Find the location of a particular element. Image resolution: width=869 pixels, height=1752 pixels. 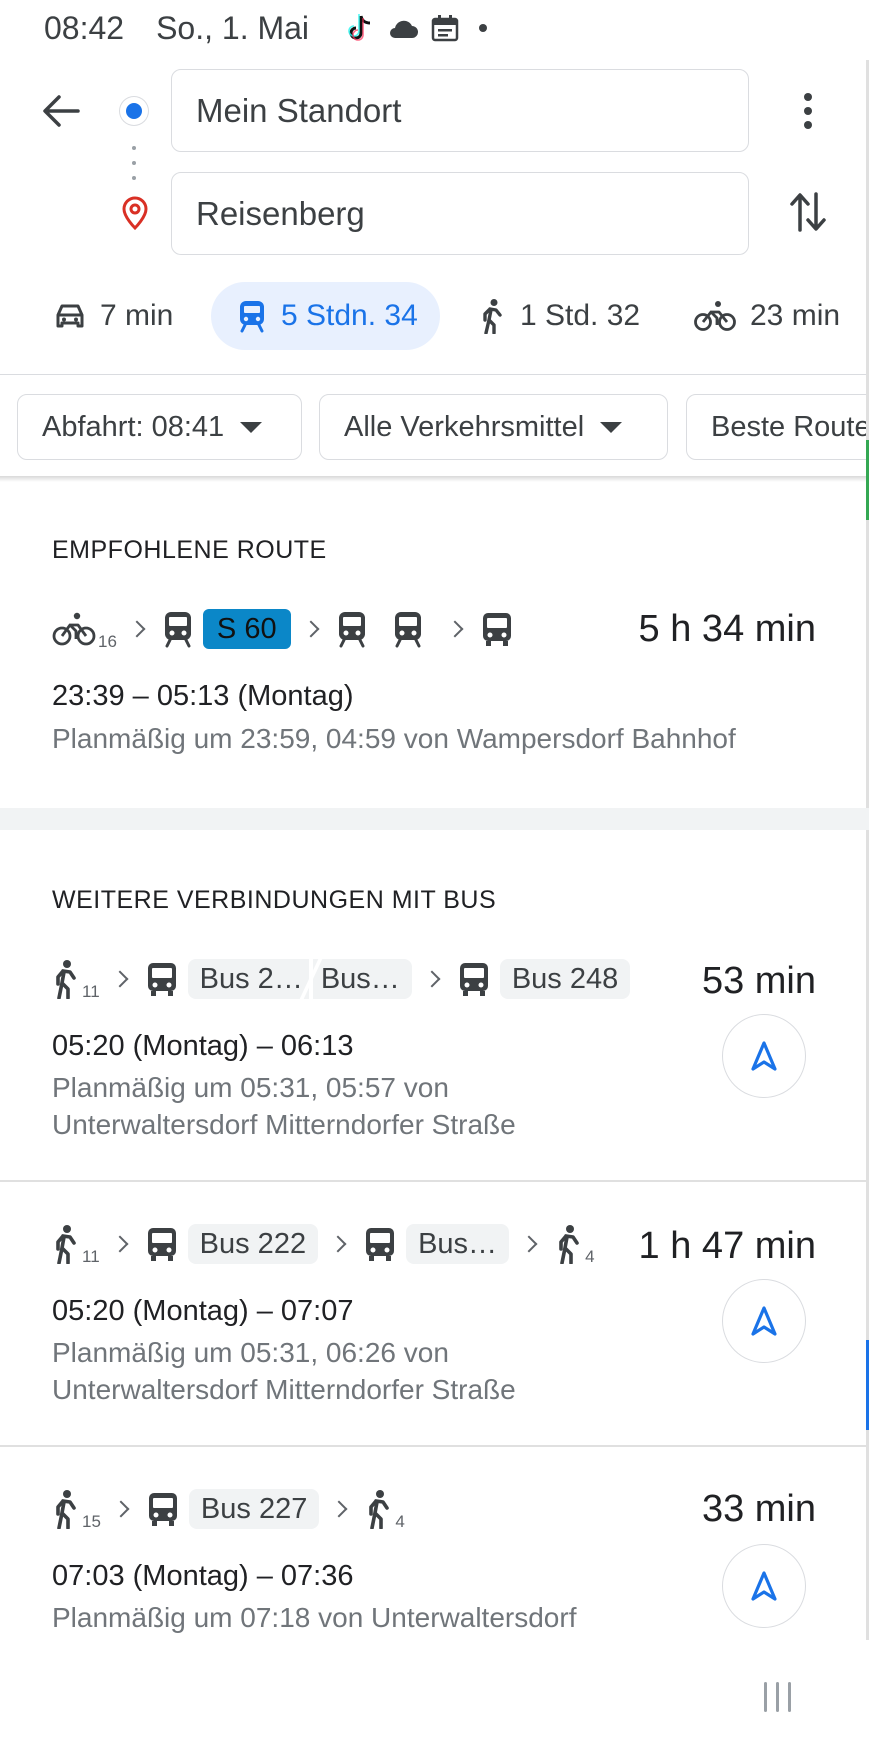

destination-pin-icon is located at coordinates (135, 213).